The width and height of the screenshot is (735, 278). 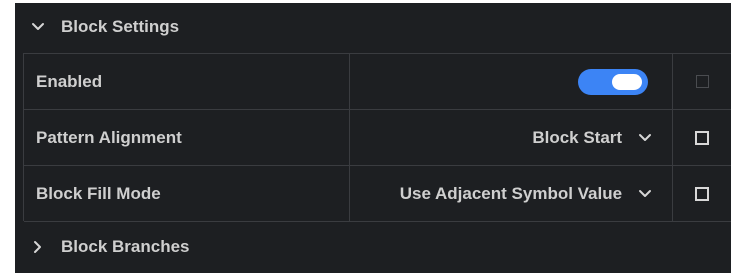 I want to click on chevron-right-icon, so click(x=38, y=247).